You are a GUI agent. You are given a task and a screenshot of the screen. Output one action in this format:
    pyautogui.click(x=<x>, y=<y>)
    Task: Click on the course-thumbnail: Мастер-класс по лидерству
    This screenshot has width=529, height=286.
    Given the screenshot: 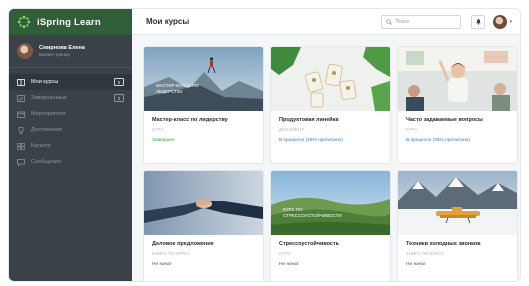 What is the action you would take?
    pyautogui.click(x=203, y=79)
    